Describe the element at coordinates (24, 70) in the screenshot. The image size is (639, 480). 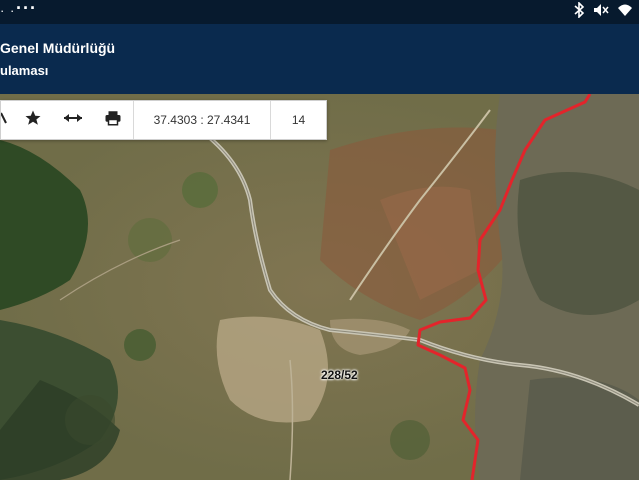
I see `header-subtitle: ulaması` at that location.